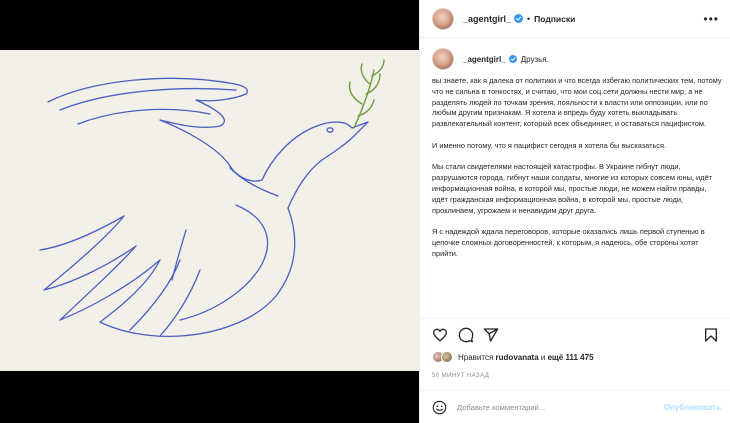 Image resolution: width=730 pixels, height=423 pixels. What do you see at coordinates (440, 335) in the screenshot?
I see `heart-icon` at bounding box center [440, 335].